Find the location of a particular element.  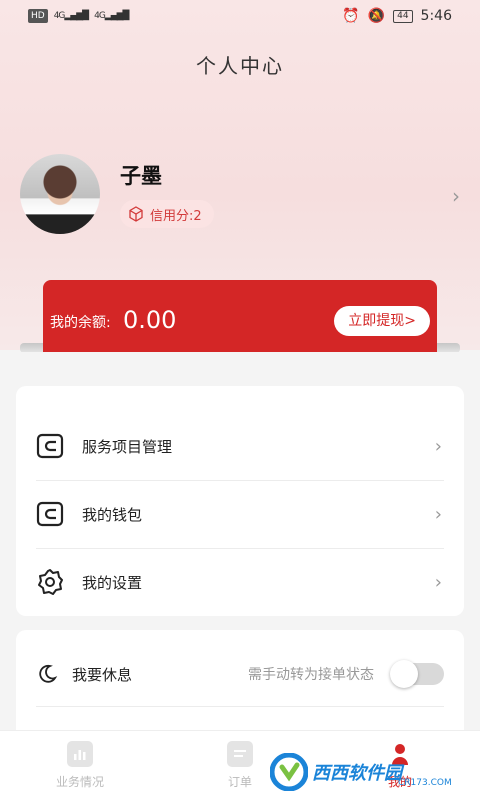

cube-icon is located at coordinates (136, 214).